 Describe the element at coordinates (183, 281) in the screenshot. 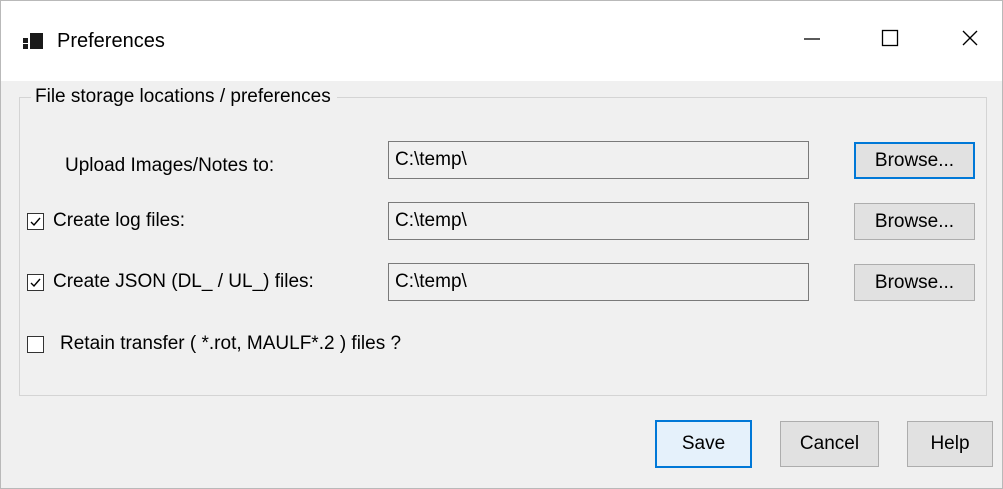

I see `create-json-label: Create JSON (DL_ / UL_) files:` at that location.